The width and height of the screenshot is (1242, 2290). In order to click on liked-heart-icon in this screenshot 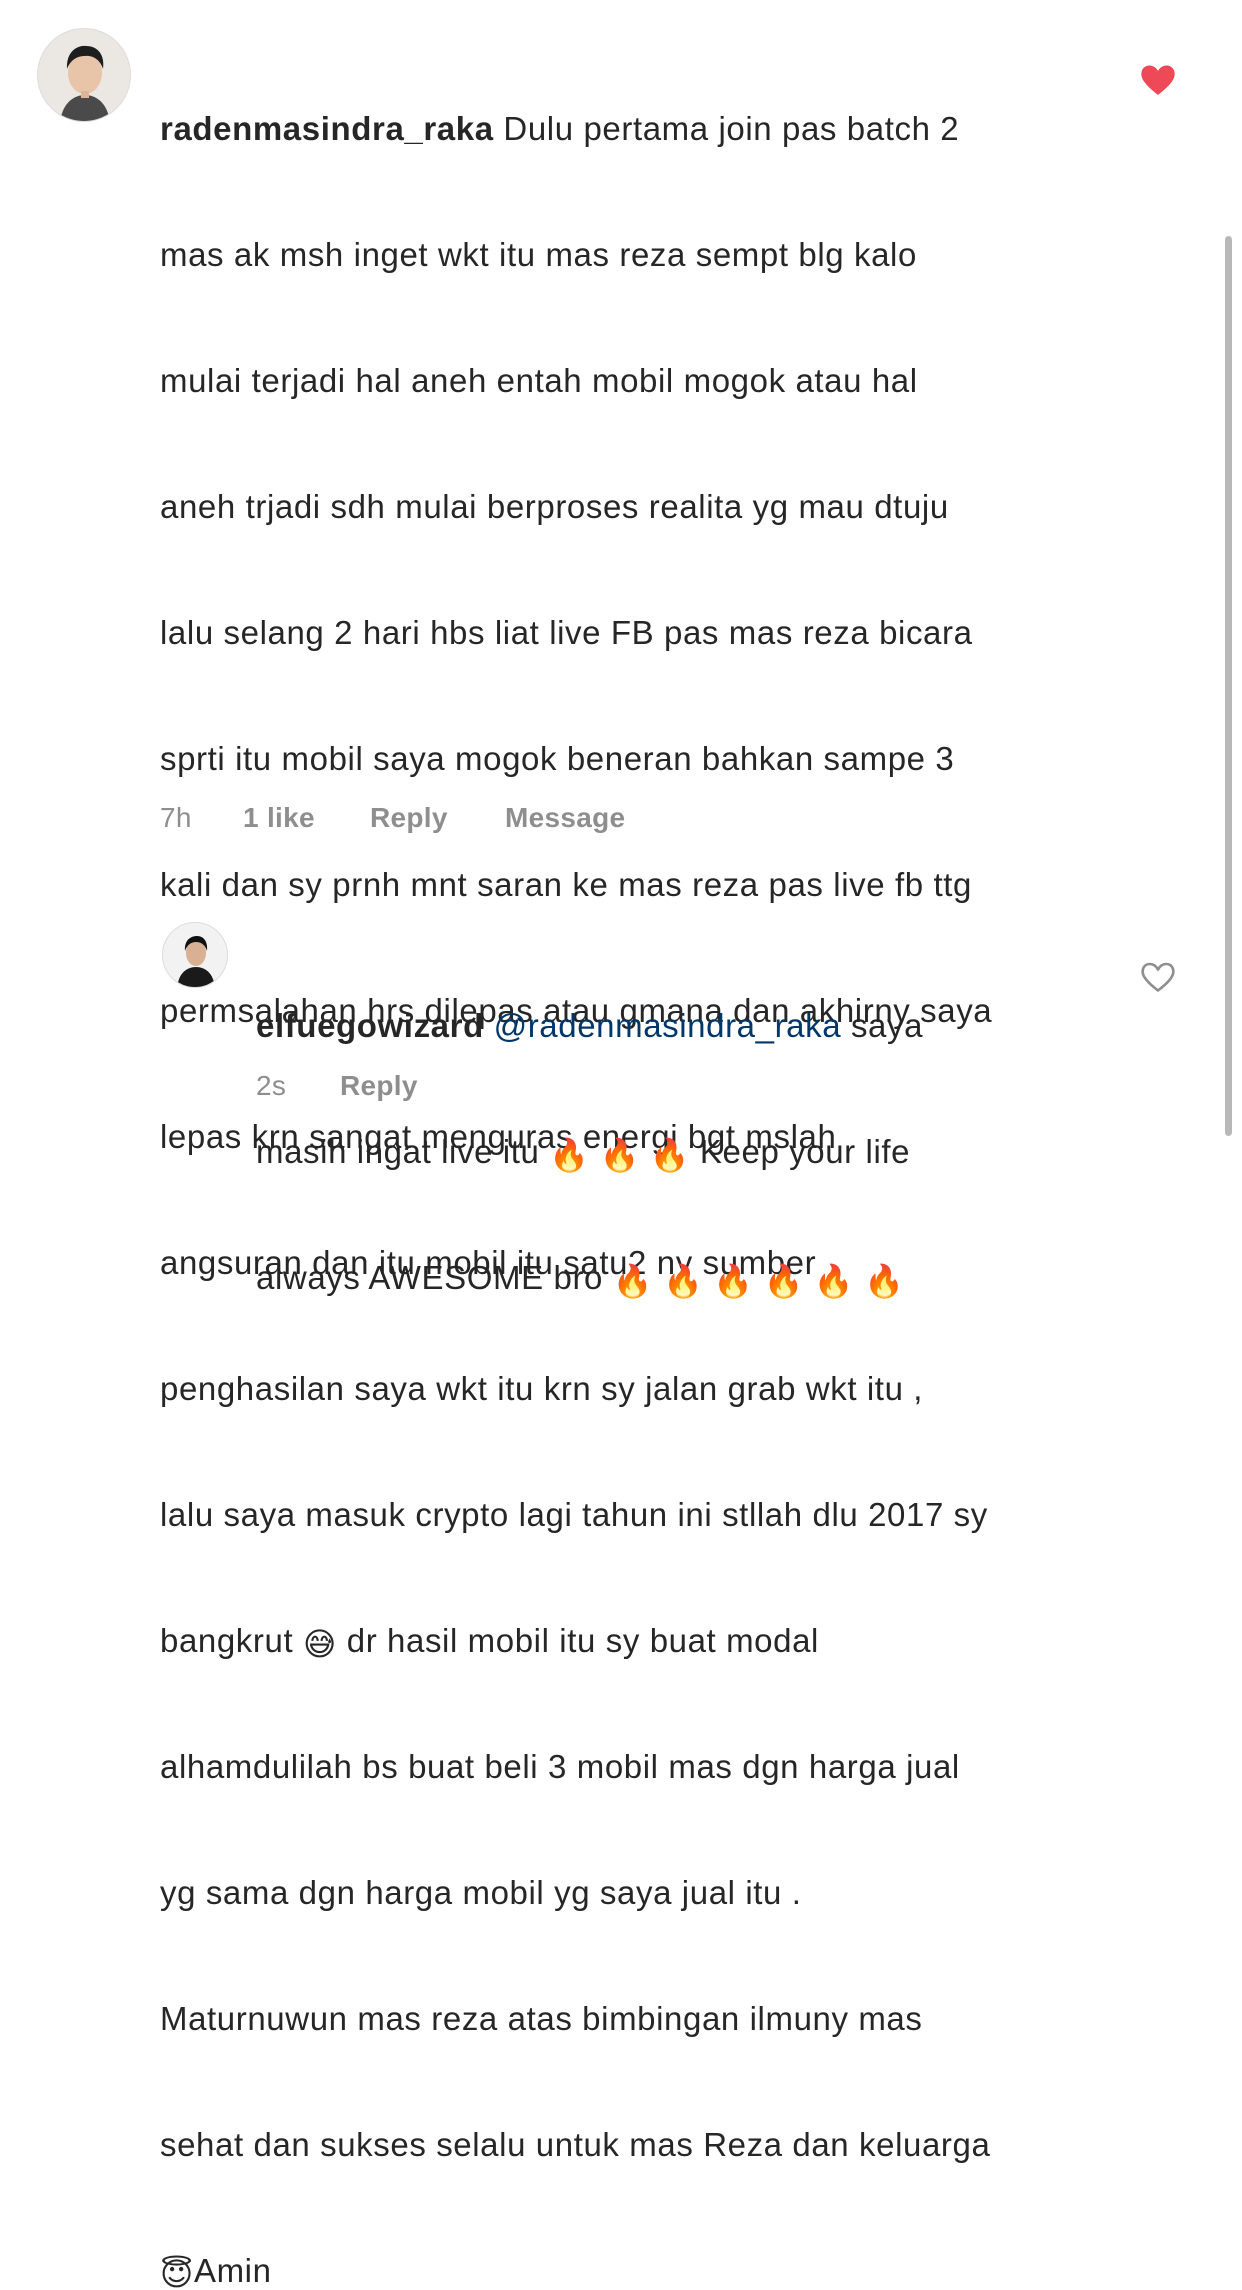, I will do `click(1158, 80)`.